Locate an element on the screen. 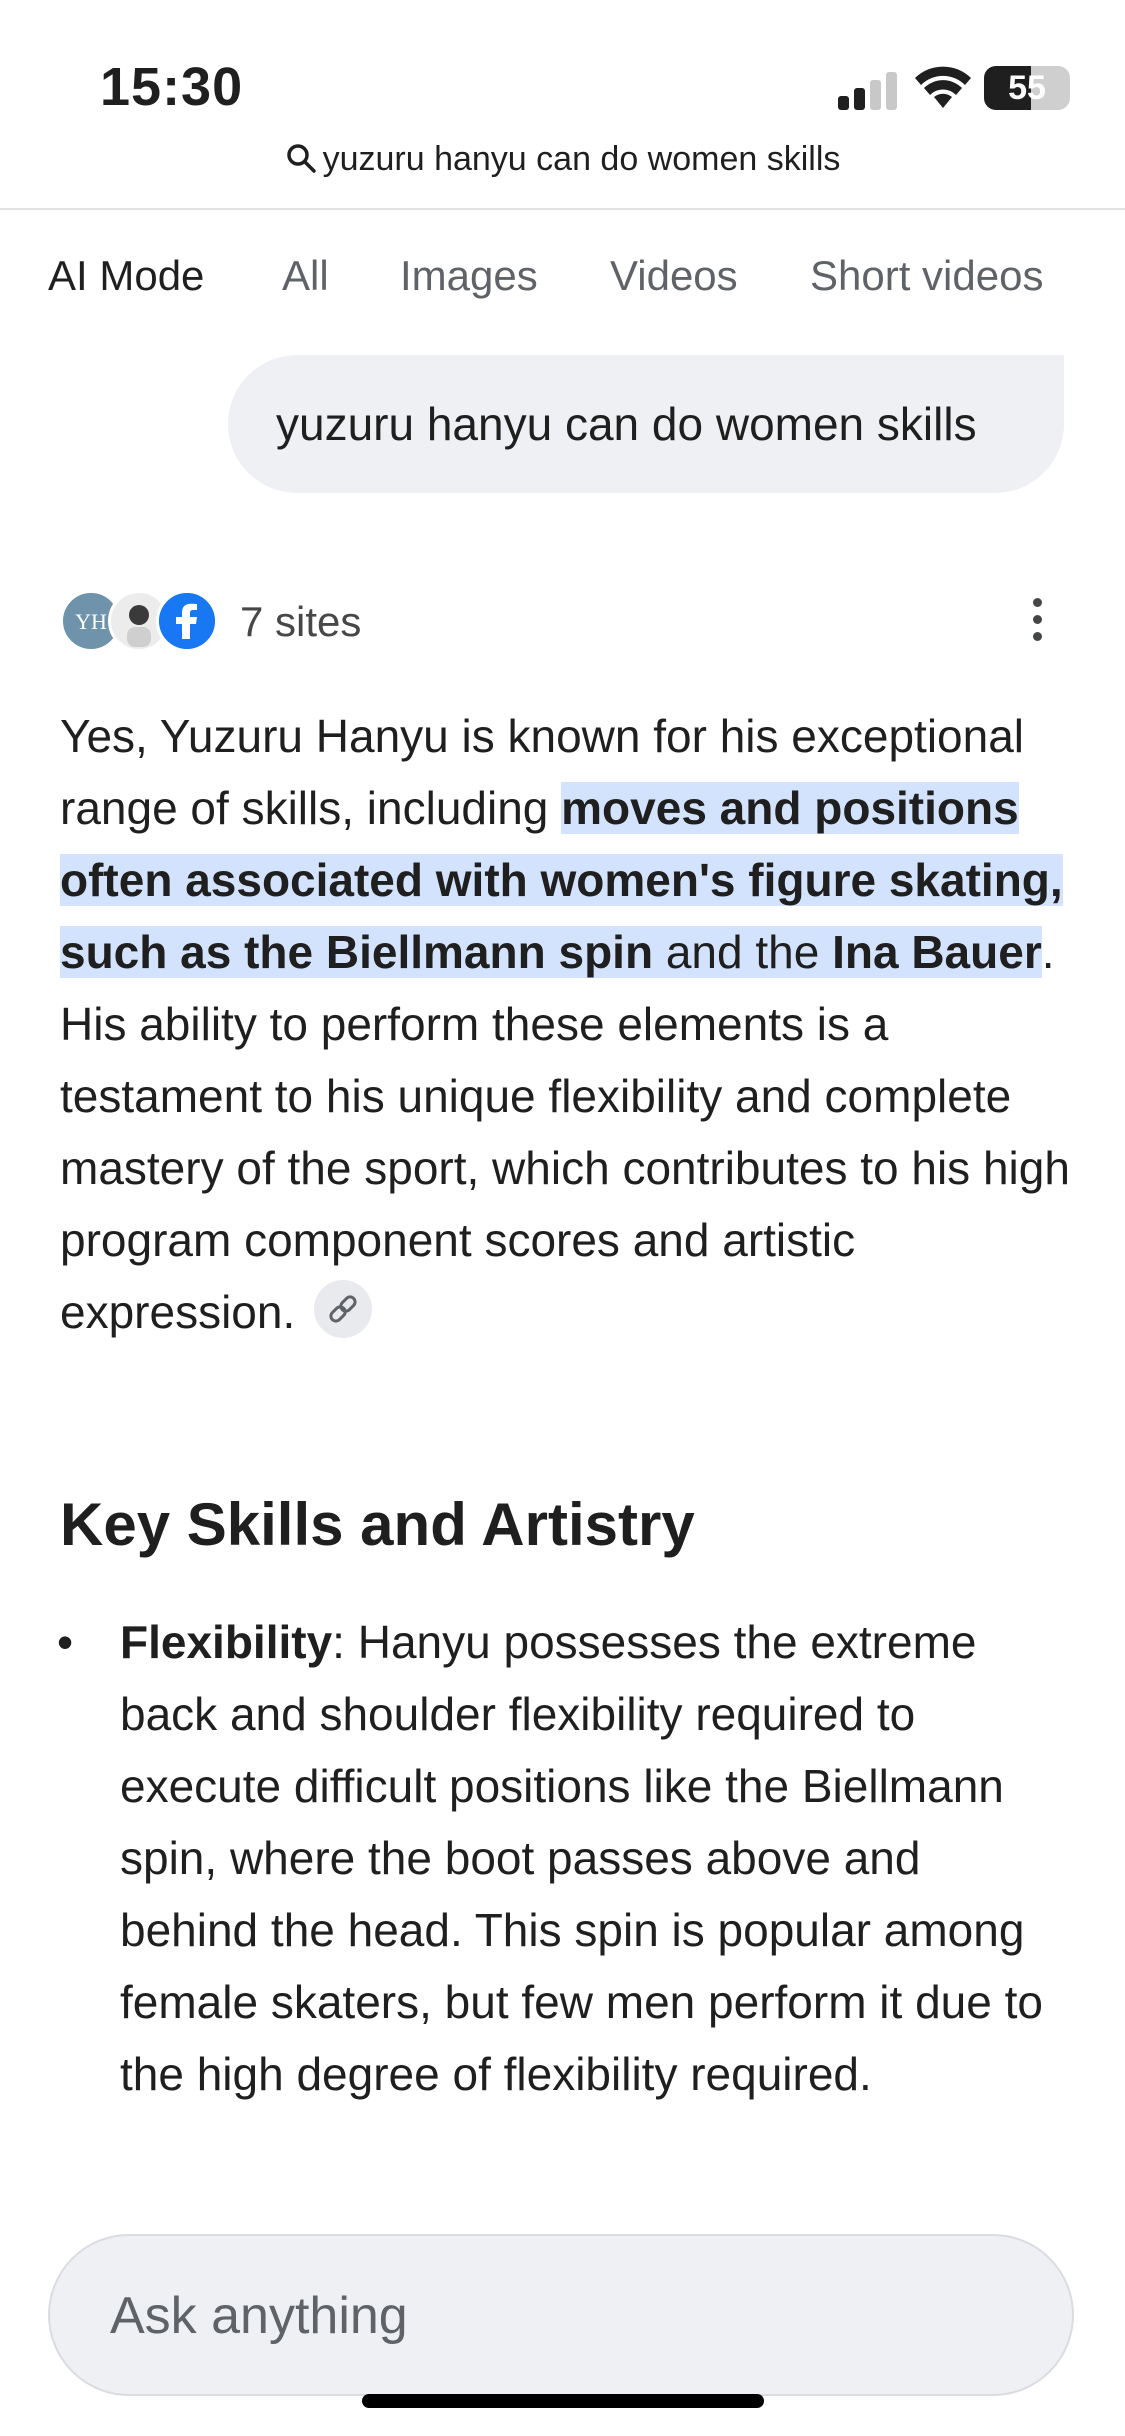  wifi-icon is located at coordinates (943, 87).